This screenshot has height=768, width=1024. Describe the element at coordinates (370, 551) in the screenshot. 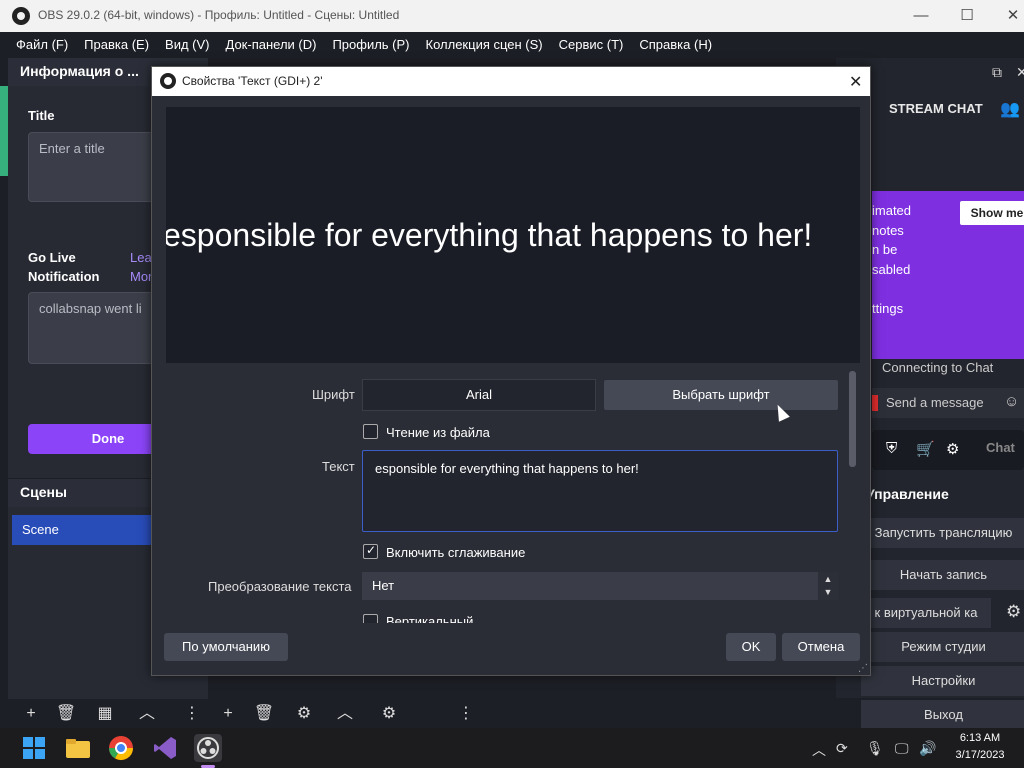

I see `antialias-checkbox` at that location.